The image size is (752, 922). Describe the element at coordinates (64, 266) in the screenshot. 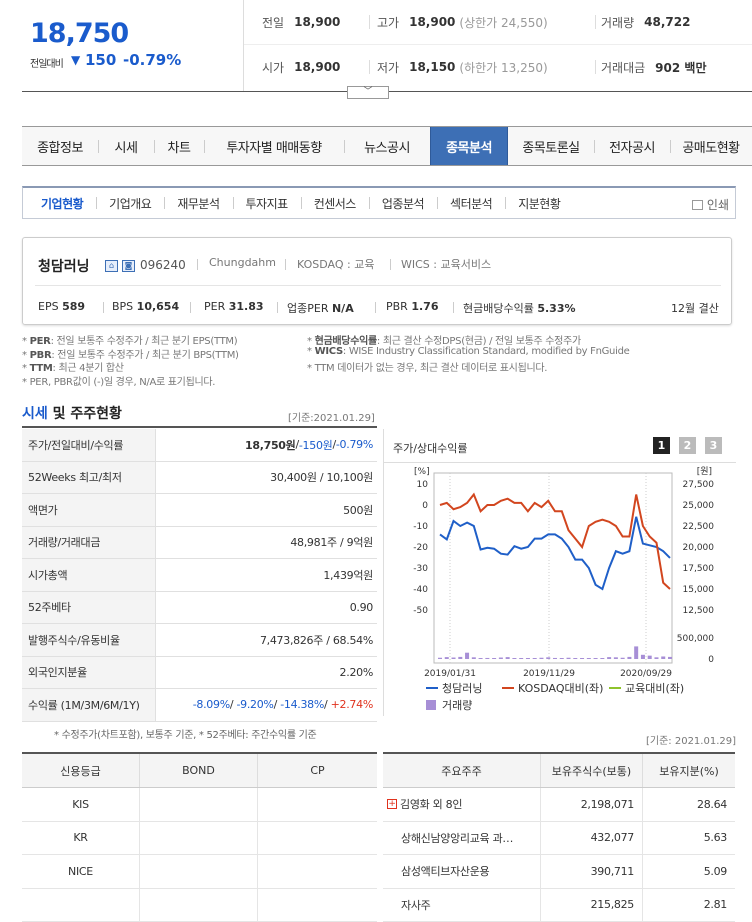

I see `company-name: 청담러닝` at that location.